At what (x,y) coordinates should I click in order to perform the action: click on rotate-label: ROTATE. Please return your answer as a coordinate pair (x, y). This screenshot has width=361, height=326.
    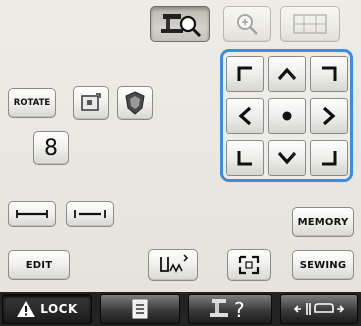
    Looking at the image, I should click on (32, 103).